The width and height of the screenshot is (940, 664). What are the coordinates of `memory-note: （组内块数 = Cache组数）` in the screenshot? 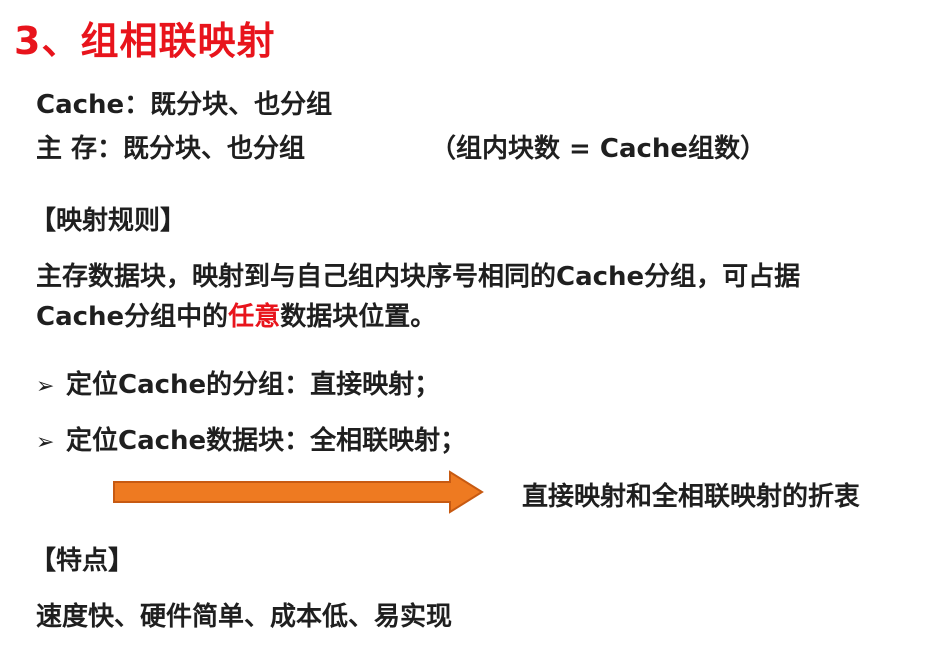 It's located at (598, 149).